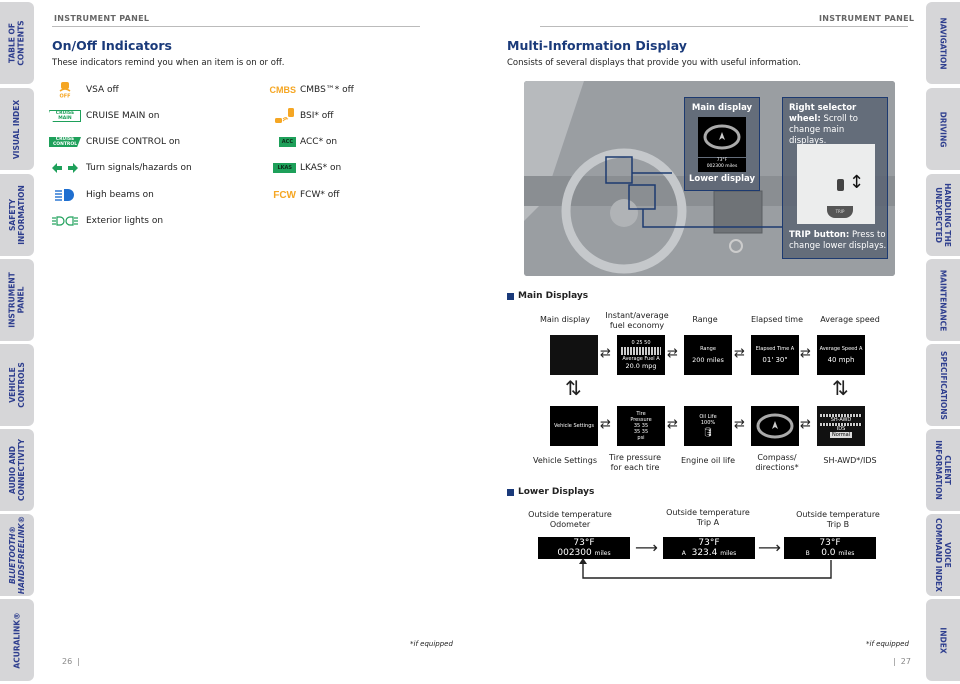 The image size is (960, 684). I want to click on tab-audio-connectivity: AUDIO AND CONNECTIVITY, so click(17, 470).